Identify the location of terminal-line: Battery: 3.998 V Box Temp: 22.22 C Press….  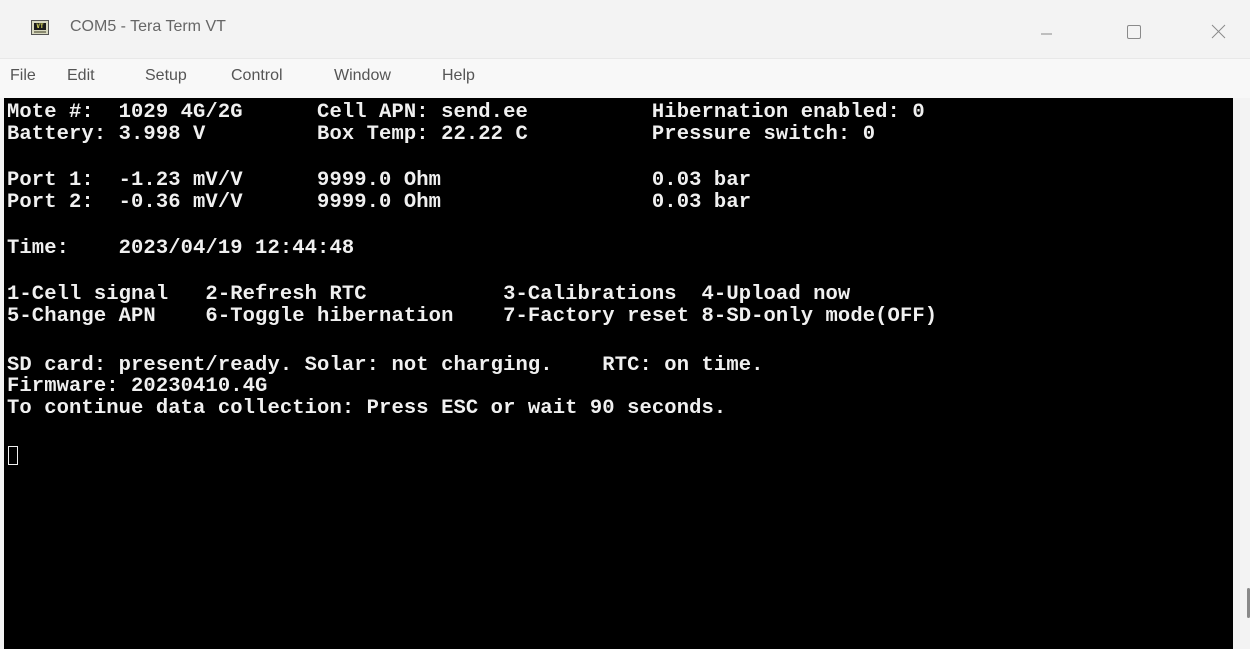
(441, 134).